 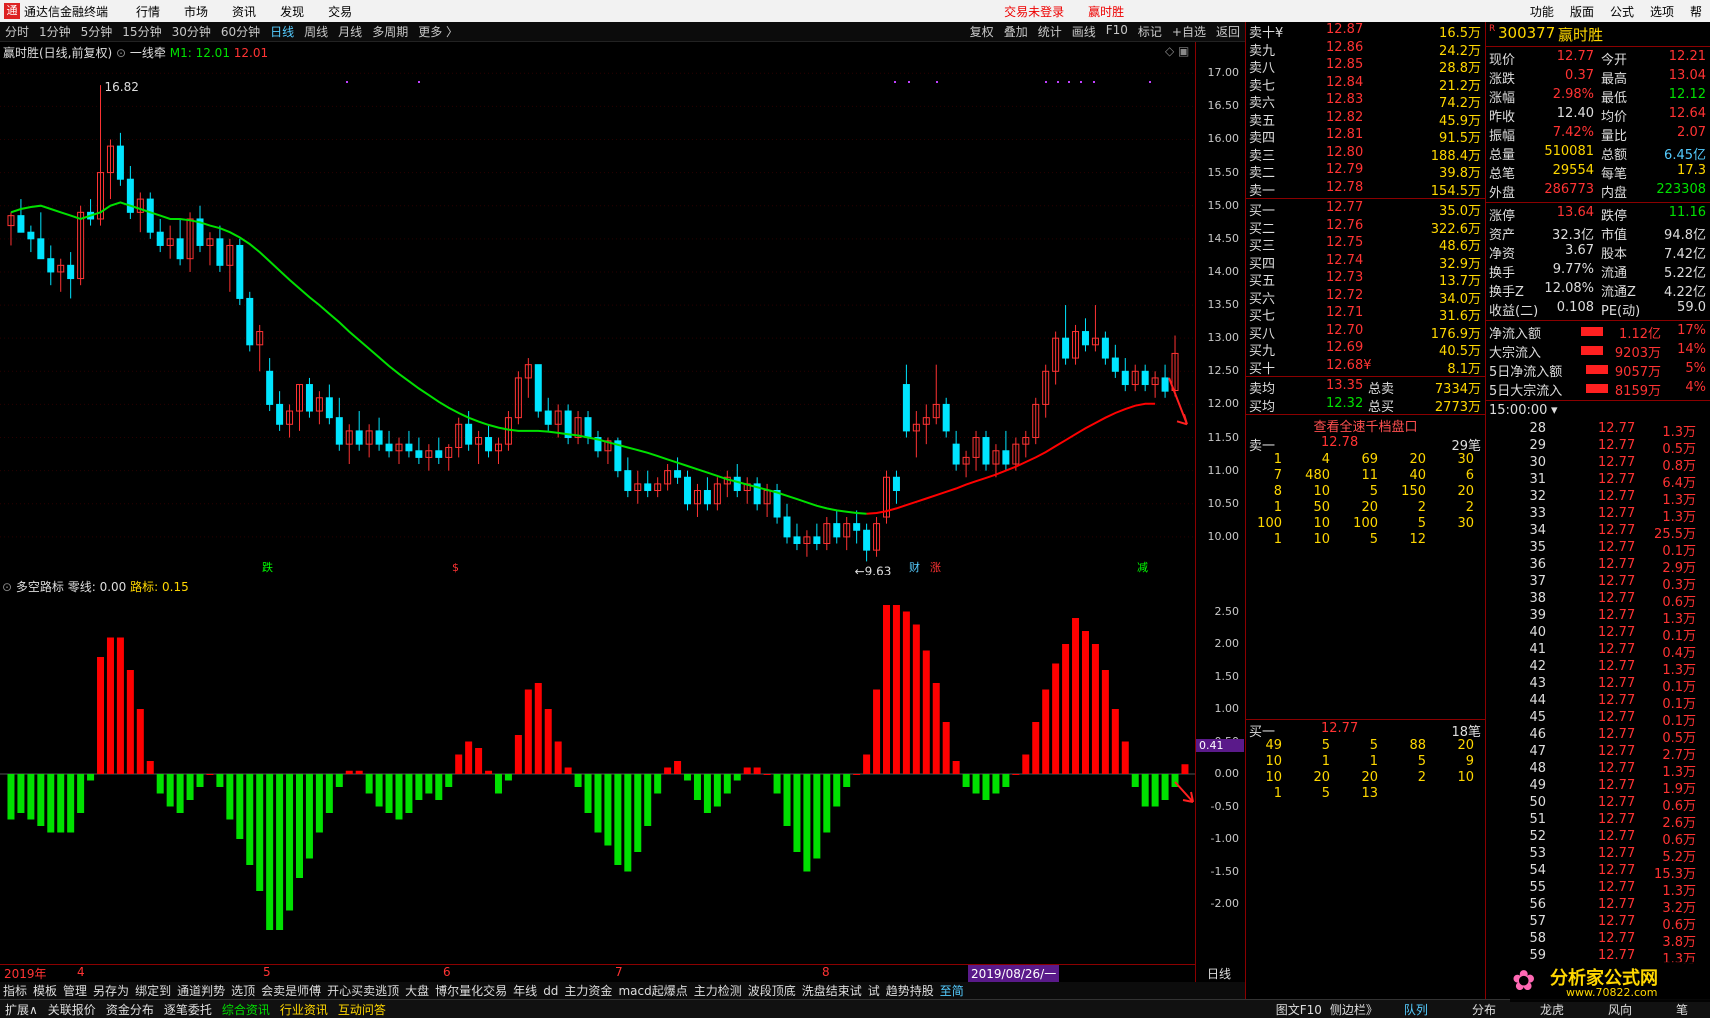 I want to click on collapse-icon-2: ⊙, so click(x=7, y=587).